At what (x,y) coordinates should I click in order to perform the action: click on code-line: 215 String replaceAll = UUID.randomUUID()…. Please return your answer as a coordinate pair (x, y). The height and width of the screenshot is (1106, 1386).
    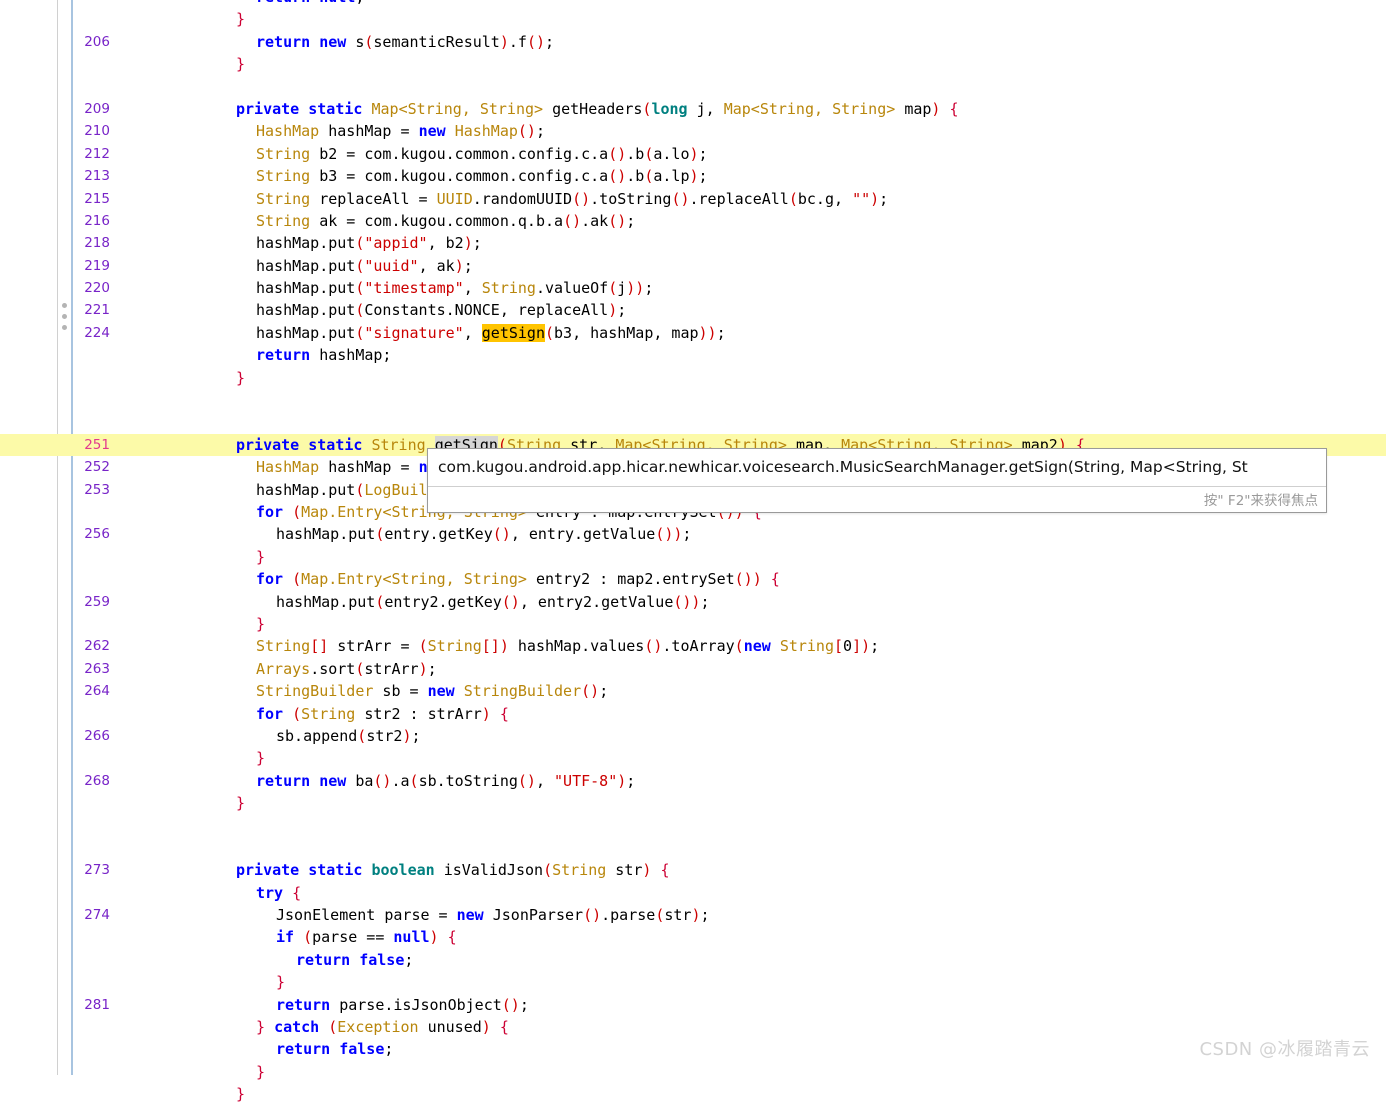
    Looking at the image, I should click on (693, 199).